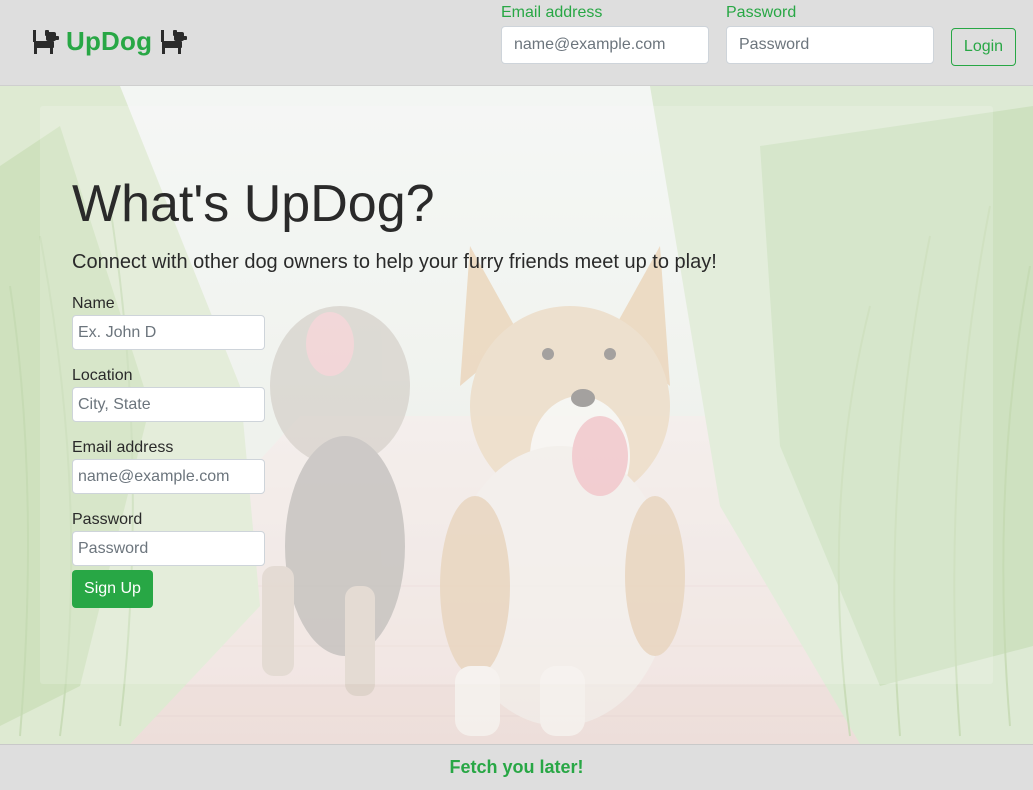  I want to click on signup-location-label: Location, so click(102, 375).